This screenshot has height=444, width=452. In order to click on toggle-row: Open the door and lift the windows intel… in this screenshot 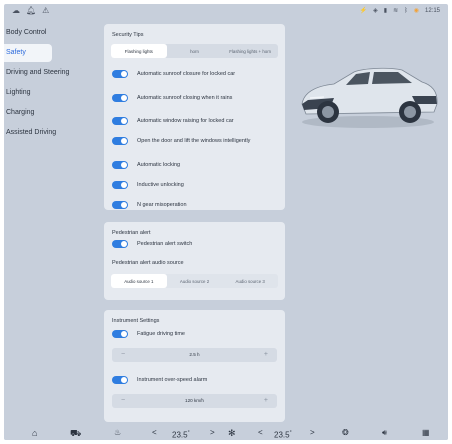, I will do `click(194, 141)`.